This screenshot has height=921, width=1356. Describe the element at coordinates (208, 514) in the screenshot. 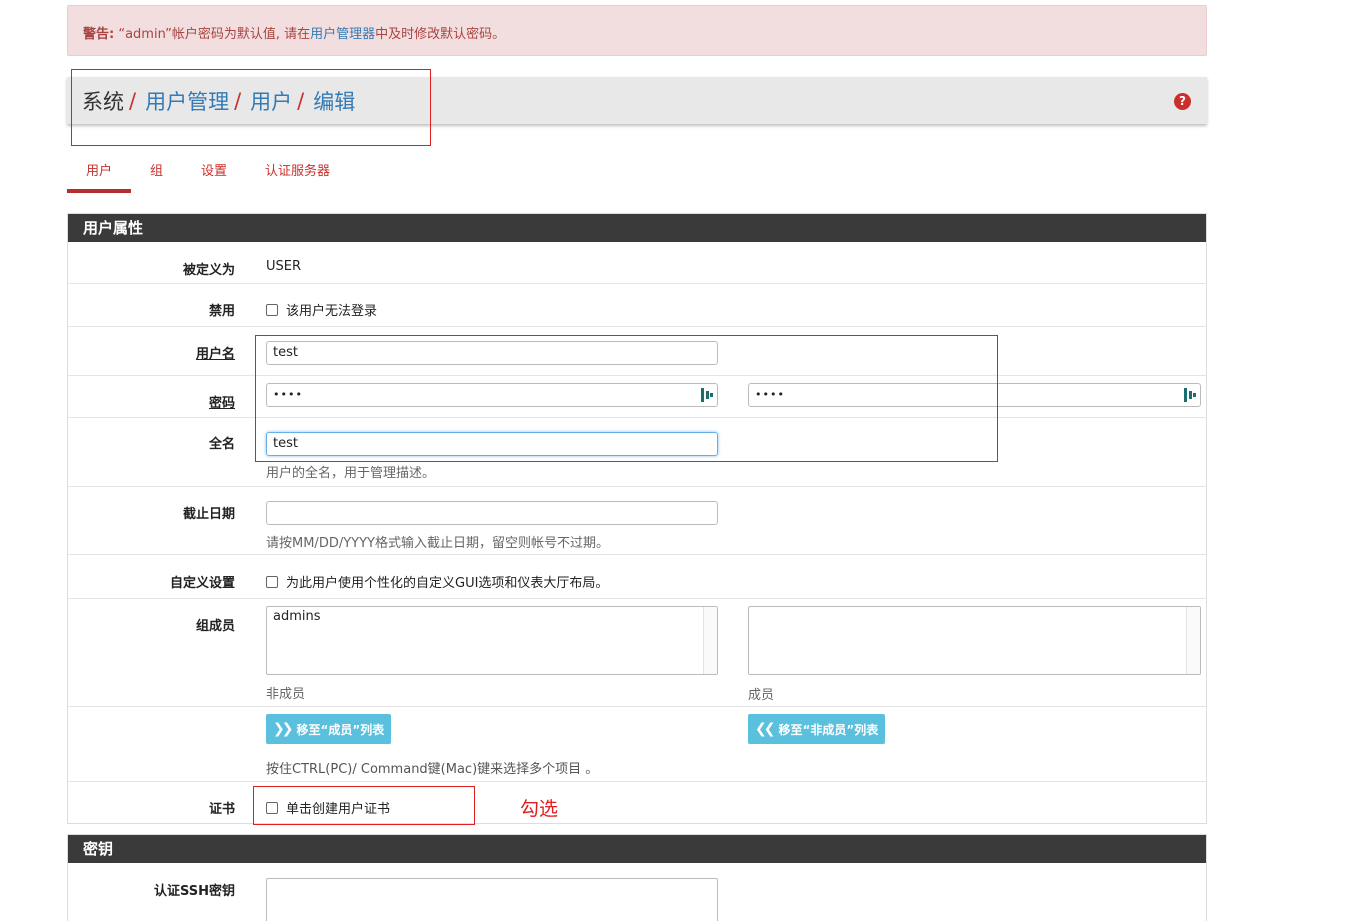

I see `expiry-label: 截止日期` at that location.